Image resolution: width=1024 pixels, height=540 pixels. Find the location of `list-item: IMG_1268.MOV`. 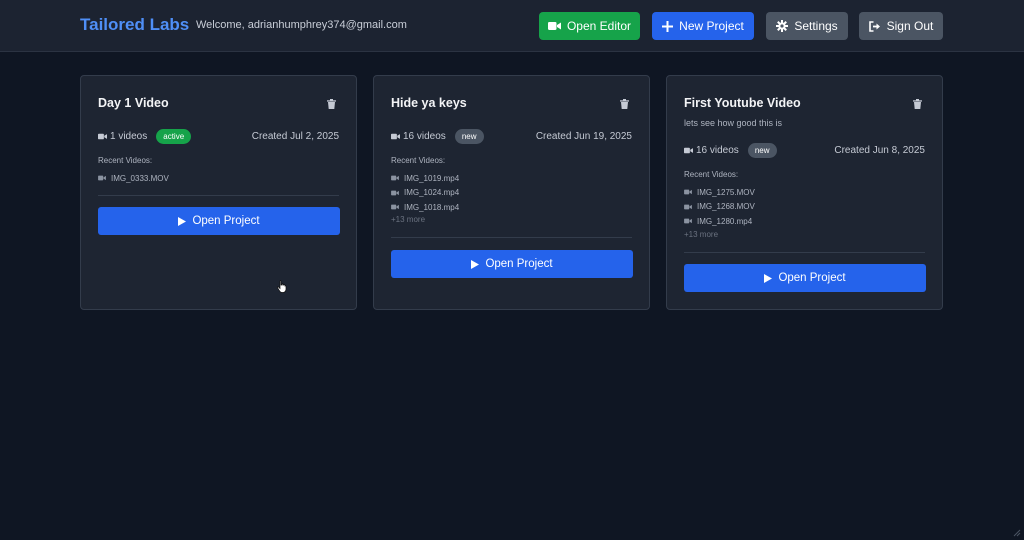

list-item: IMG_1268.MOV is located at coordinates (719, 207).